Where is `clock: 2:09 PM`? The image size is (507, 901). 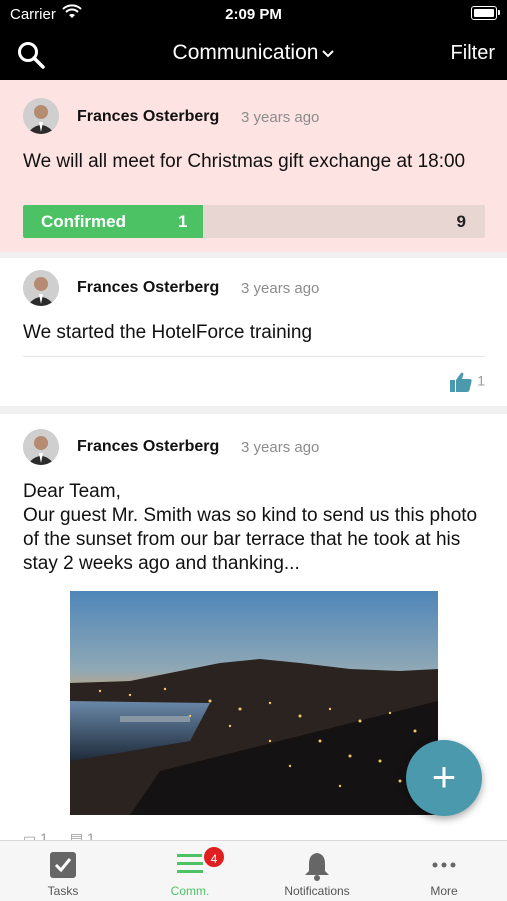
clock: 2:09 PM is located at coordinates (253, 14).